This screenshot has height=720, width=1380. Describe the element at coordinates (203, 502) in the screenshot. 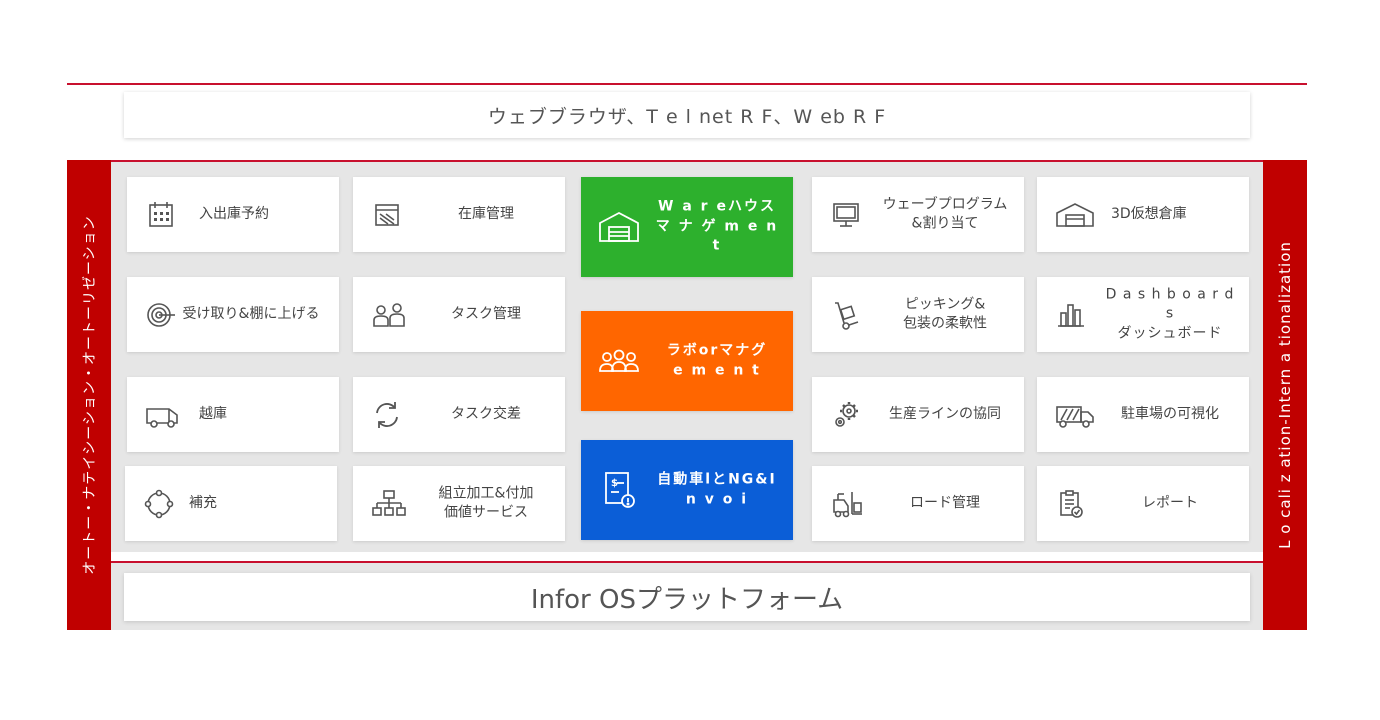

I see `tile-label: 補充` at that location.